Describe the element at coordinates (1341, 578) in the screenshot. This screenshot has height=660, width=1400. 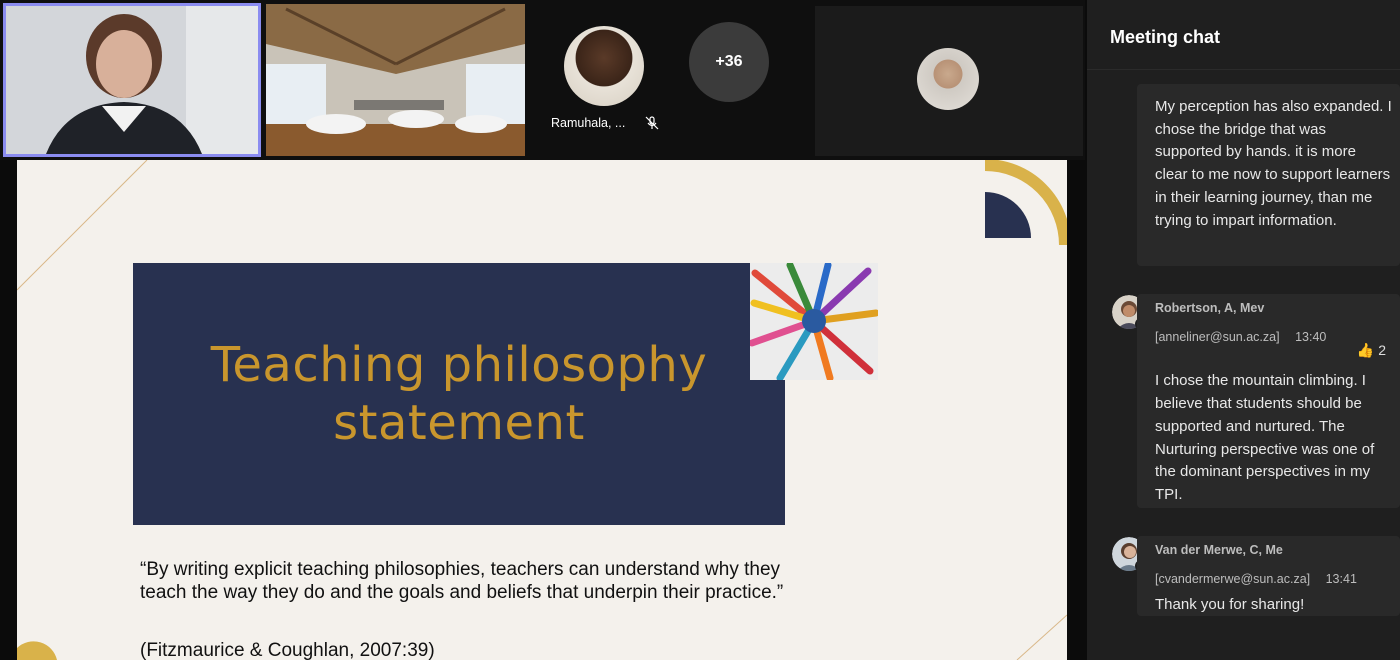
I see `message-timestamp: 13:41` at that location.